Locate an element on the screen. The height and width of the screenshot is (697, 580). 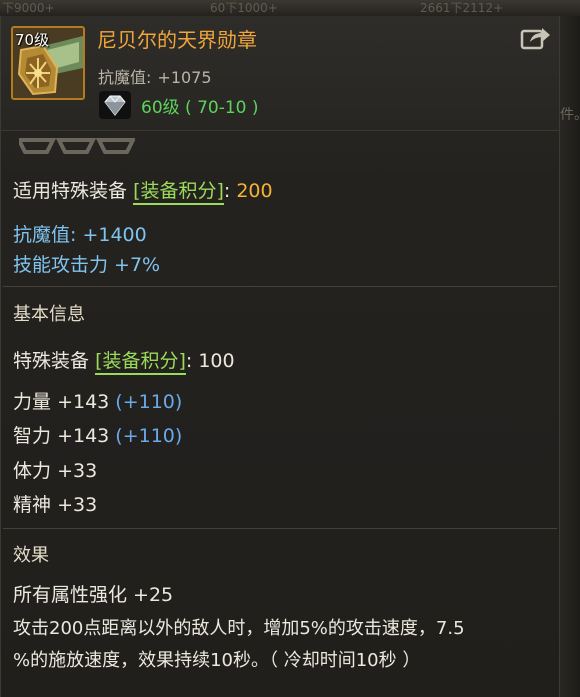
stat-strength: 力量 +143 (+110) is located at coordinates (97, 400).